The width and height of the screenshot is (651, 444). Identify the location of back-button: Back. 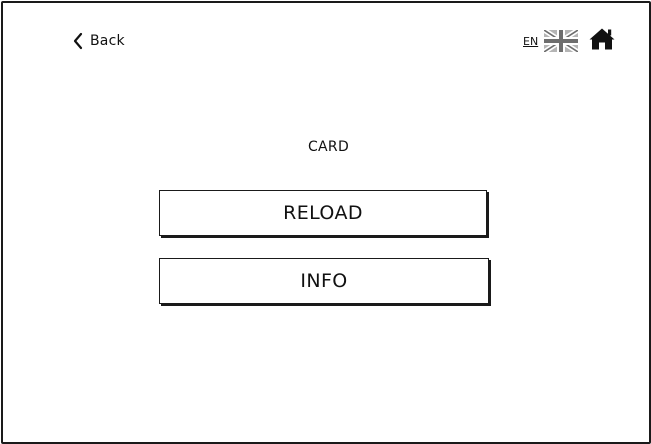
(99, 41).